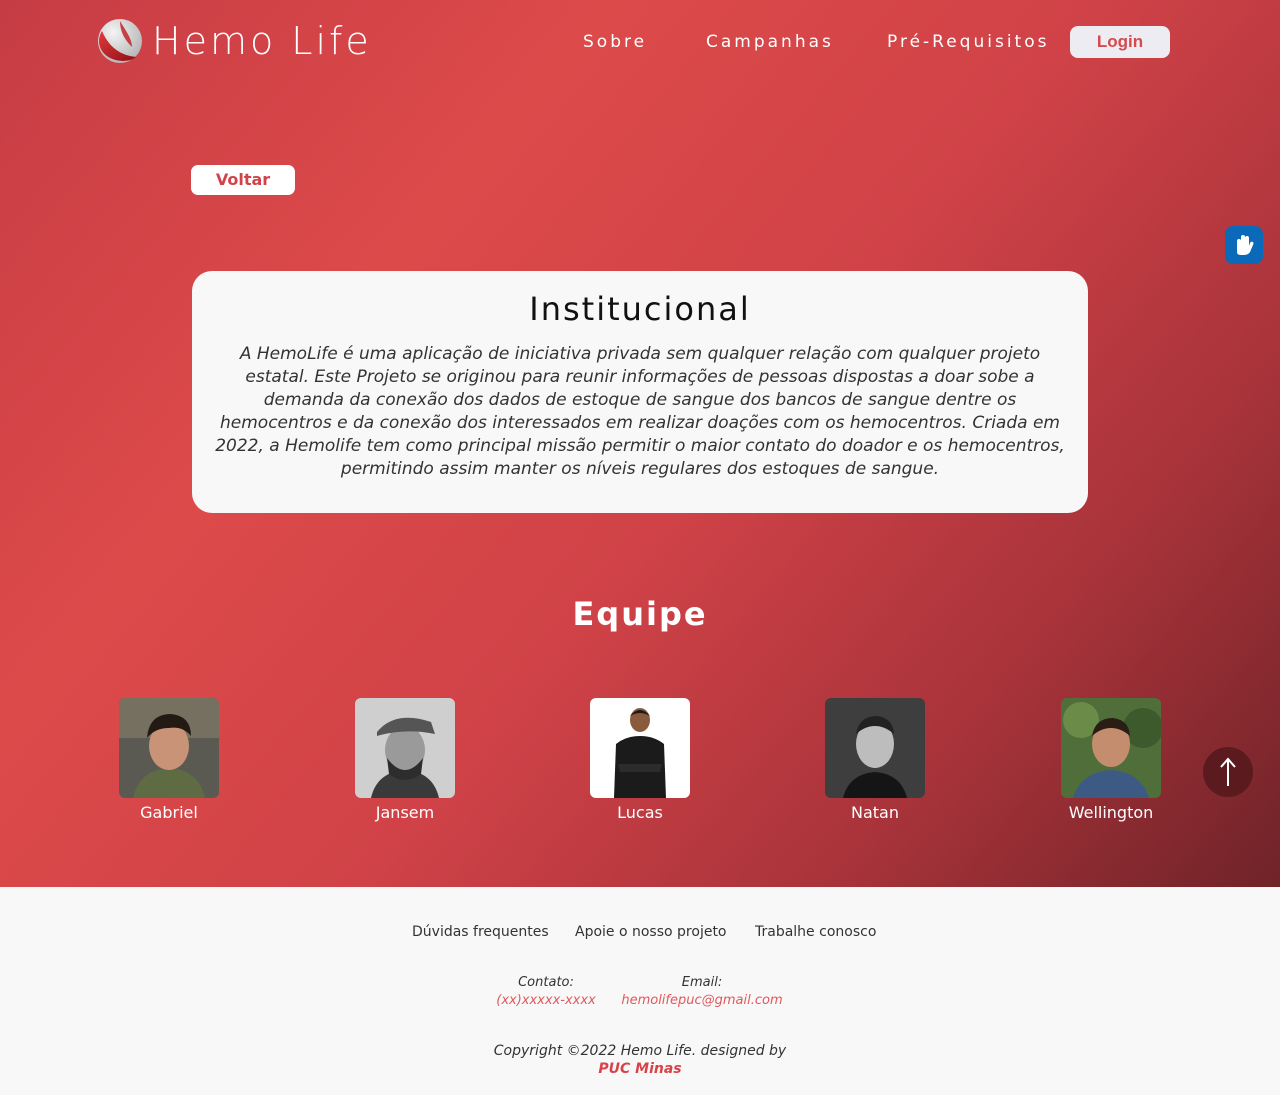 This screenshot has height=1095, width=1280. Describe the element at coordinates (243, 180) in the screenshot. I see `back-button: Voltar` at that location.